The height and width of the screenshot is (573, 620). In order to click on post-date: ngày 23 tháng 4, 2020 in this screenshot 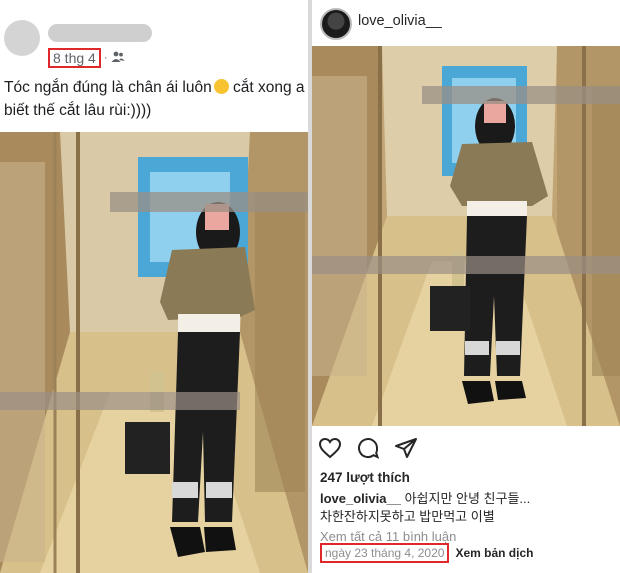, I will do `click(385, 553)`.